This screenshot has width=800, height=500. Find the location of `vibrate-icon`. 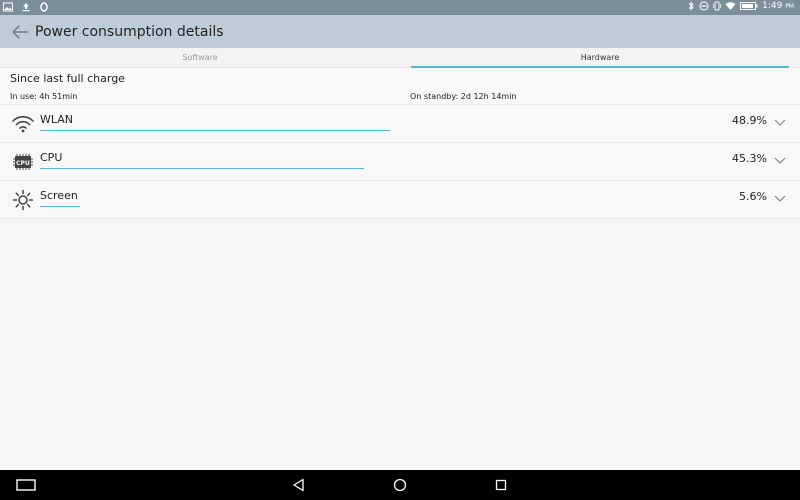

vibrate-icon is located at coordinates (717, 6).